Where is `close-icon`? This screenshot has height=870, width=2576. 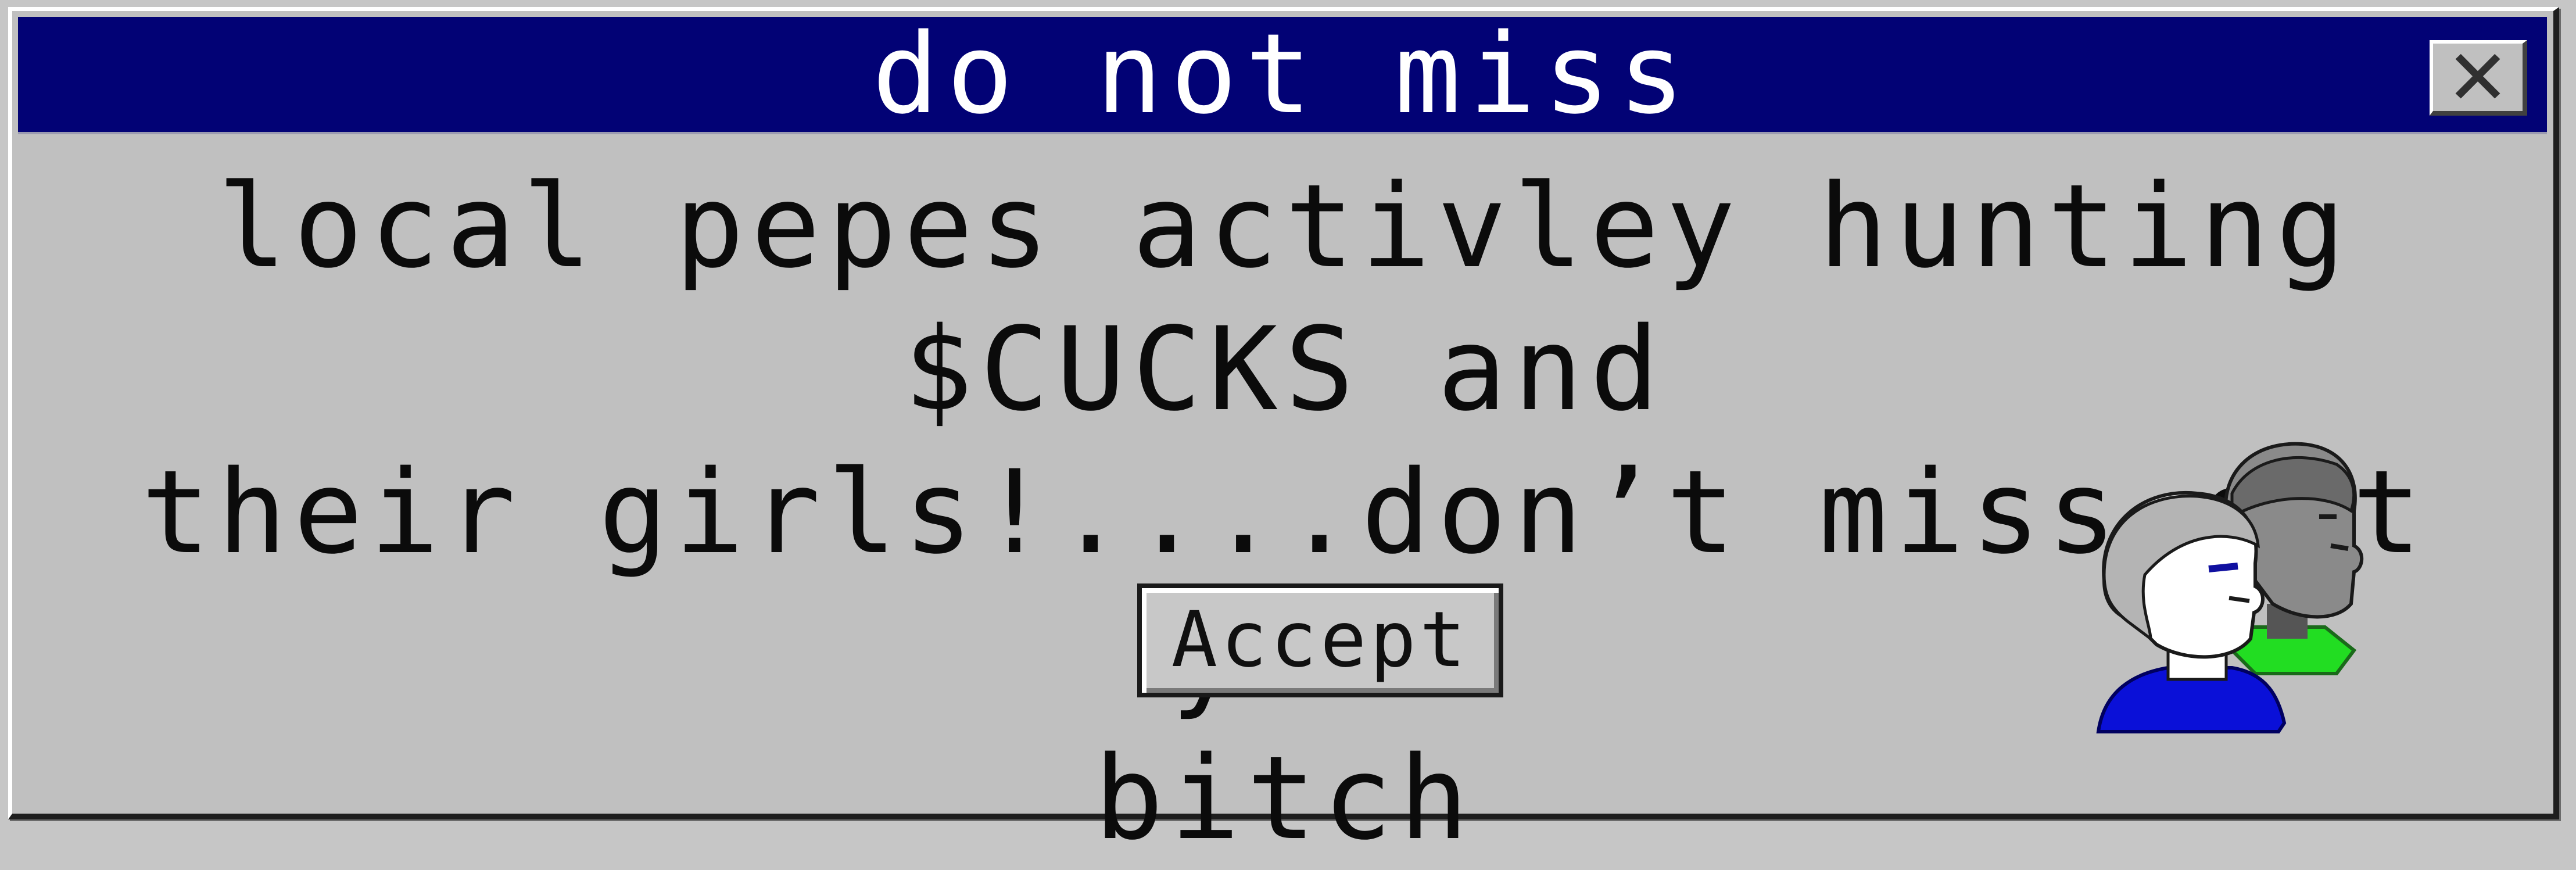
close-icon is located at coordinates (2477, 76).